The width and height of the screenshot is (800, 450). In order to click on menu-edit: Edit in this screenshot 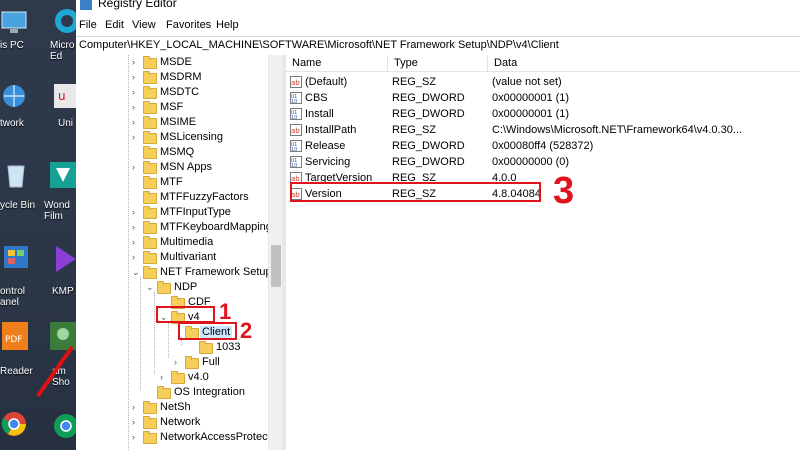, I will do `click(114, 25)`.